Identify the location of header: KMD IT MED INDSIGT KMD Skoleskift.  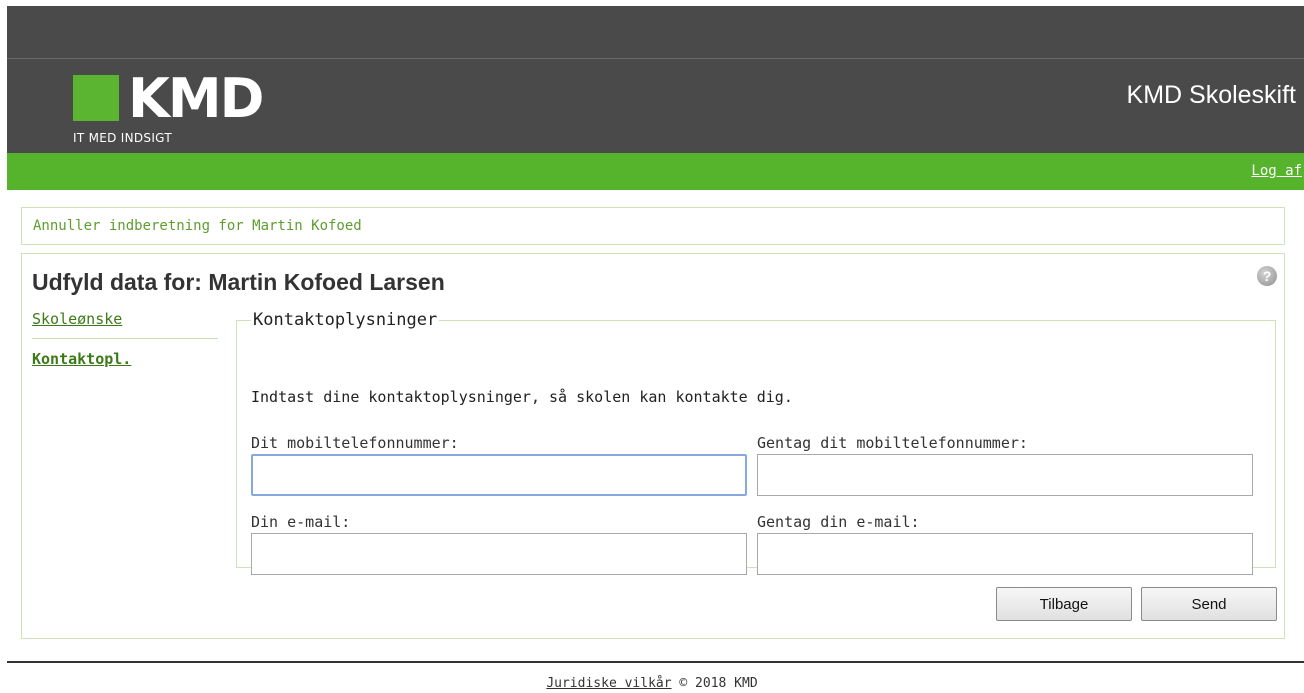
(655, 106).